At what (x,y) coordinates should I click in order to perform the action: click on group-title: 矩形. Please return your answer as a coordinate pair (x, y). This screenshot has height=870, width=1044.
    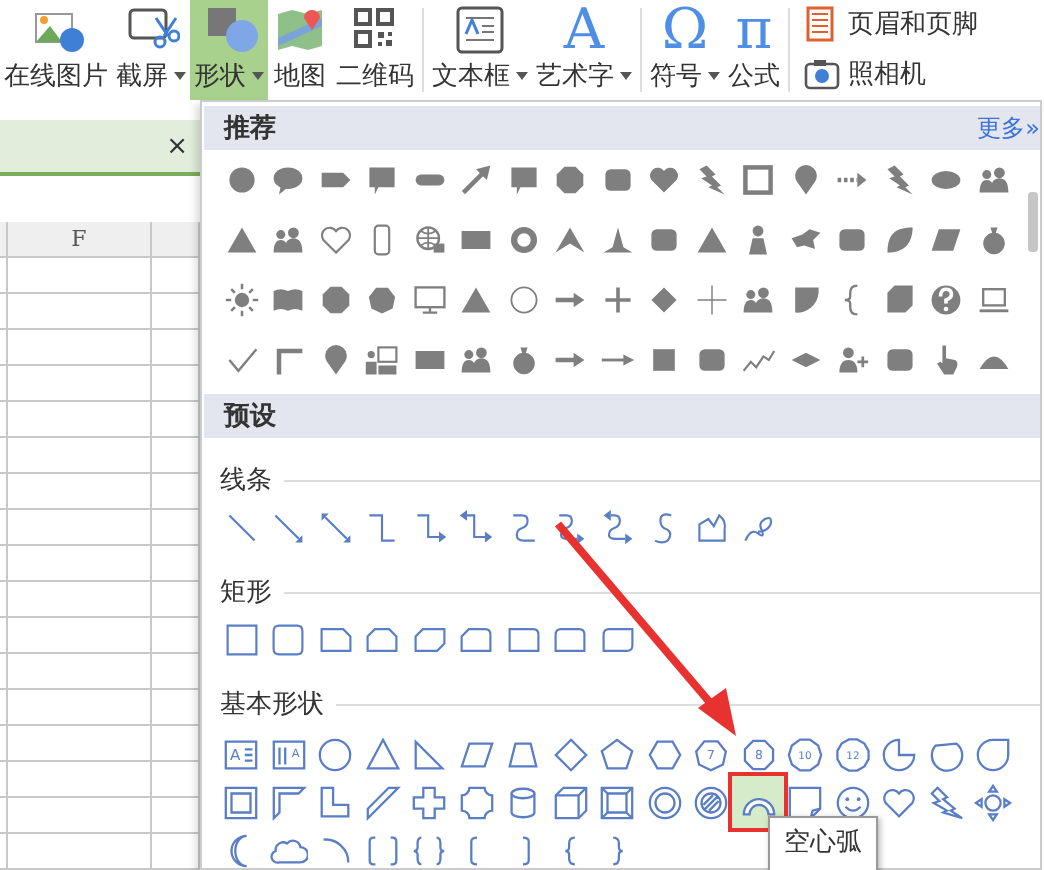
    Looking at the image, I should click on (246, 593).